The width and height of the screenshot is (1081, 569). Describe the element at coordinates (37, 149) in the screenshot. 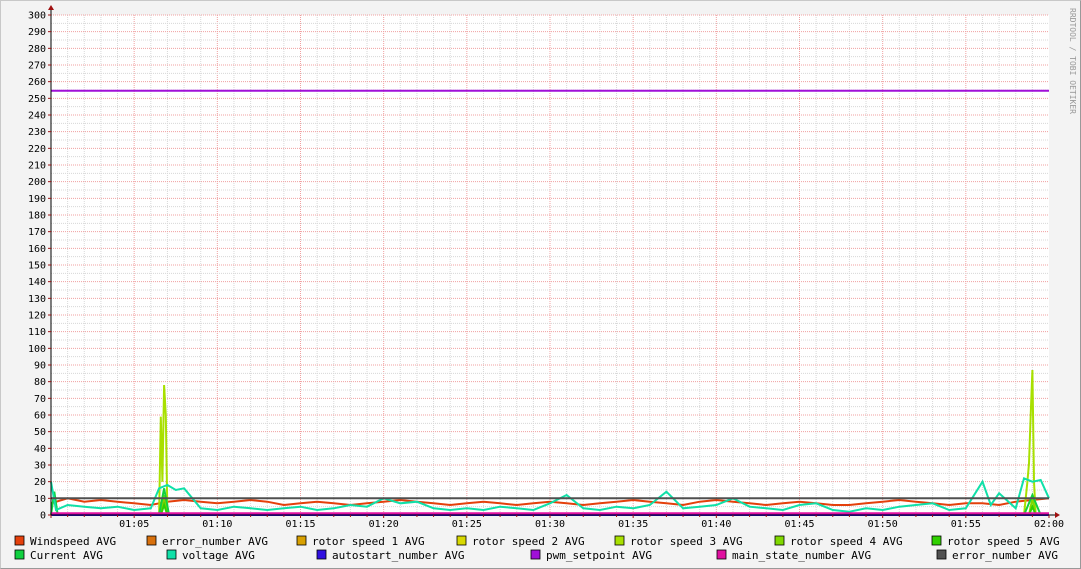

I see `y-tick-label: 220` at that location.